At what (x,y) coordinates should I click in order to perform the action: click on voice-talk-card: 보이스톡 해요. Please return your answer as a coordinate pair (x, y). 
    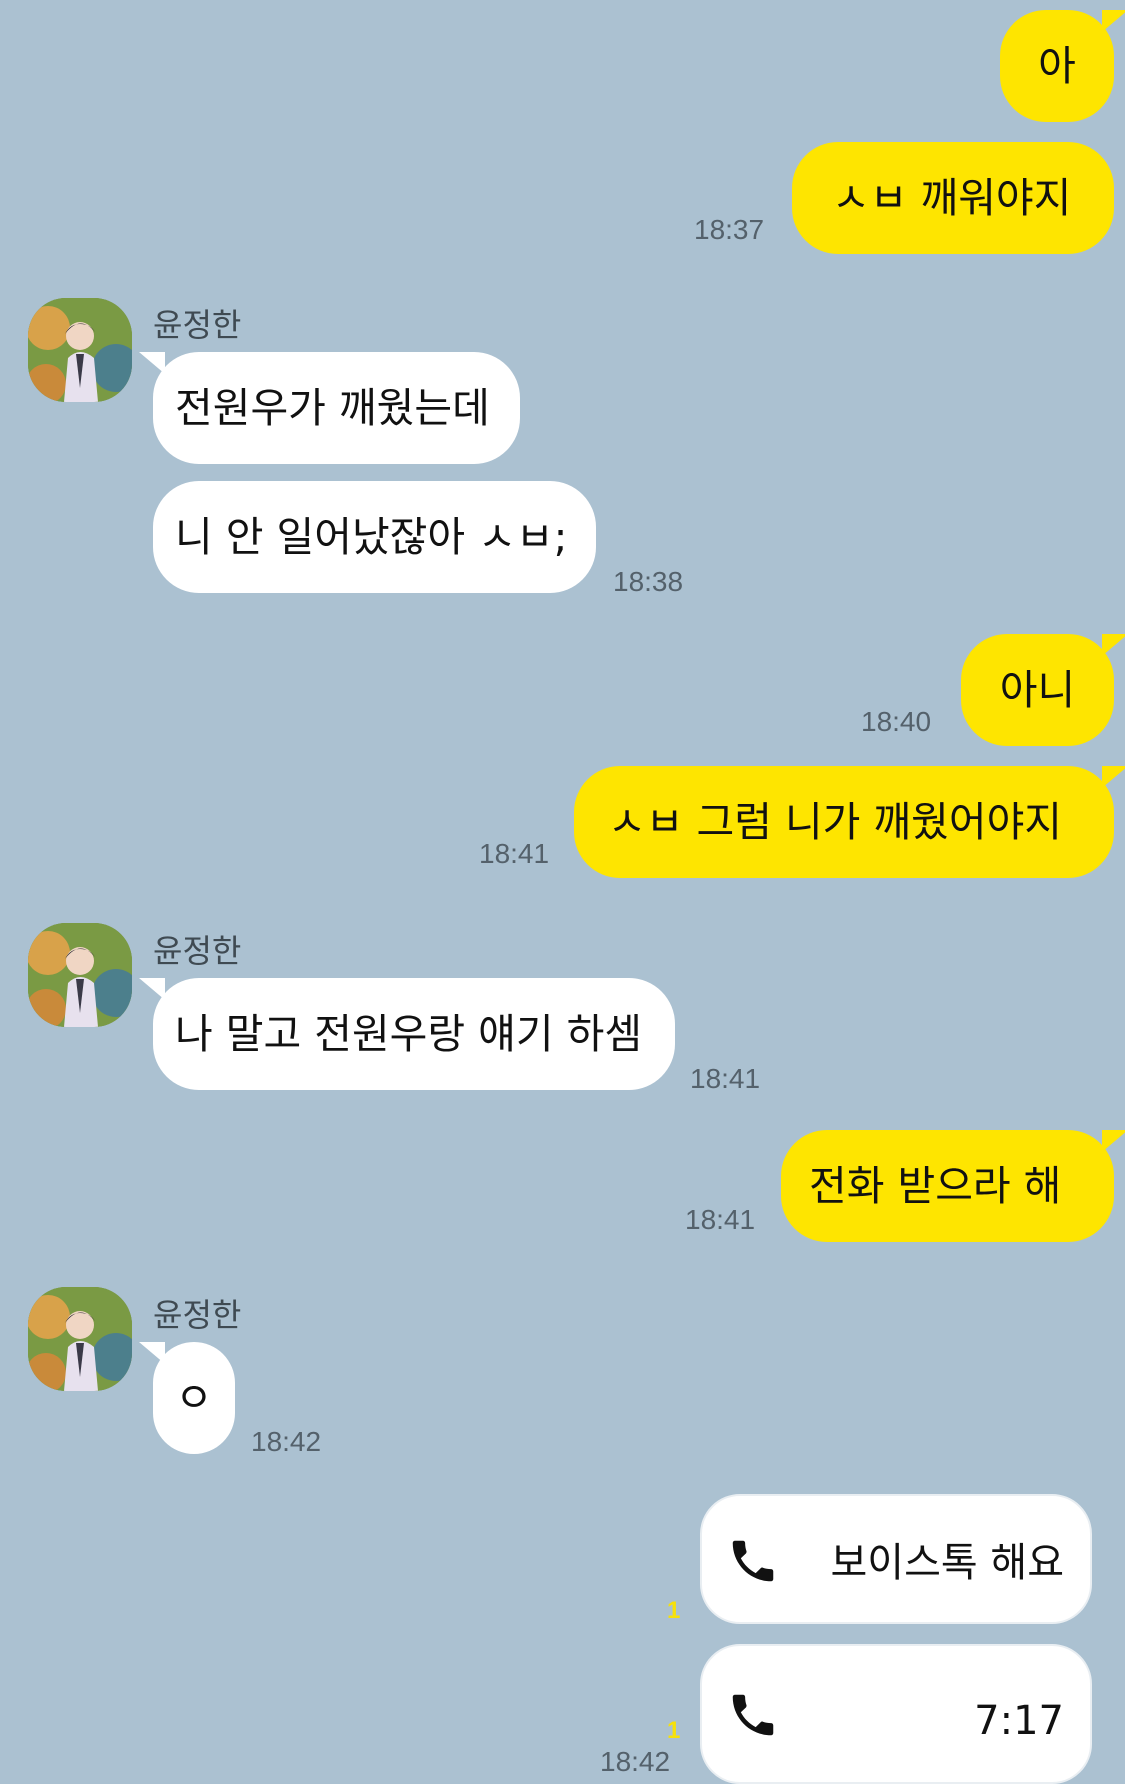
    Looking at the image, I should click on (896, 1559).